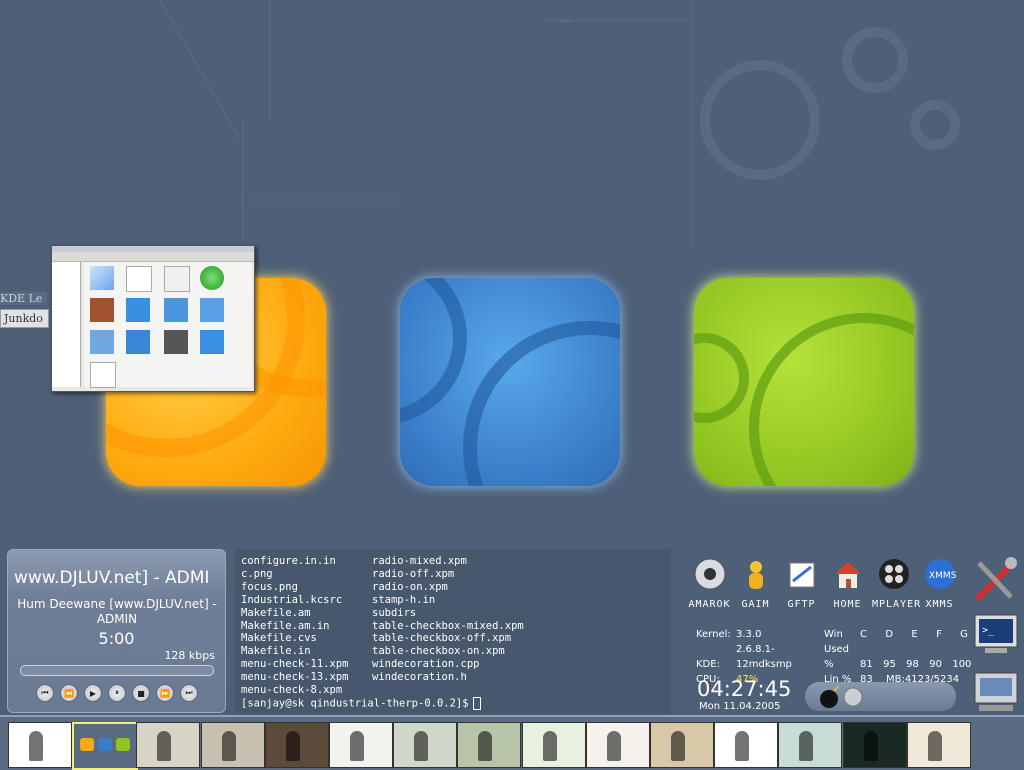 The width and height of the screenshot is (1024, 770). Describe the element at coordinates (24, 318) in the screenshot. I see `junk-label: Junkdo` at that location.